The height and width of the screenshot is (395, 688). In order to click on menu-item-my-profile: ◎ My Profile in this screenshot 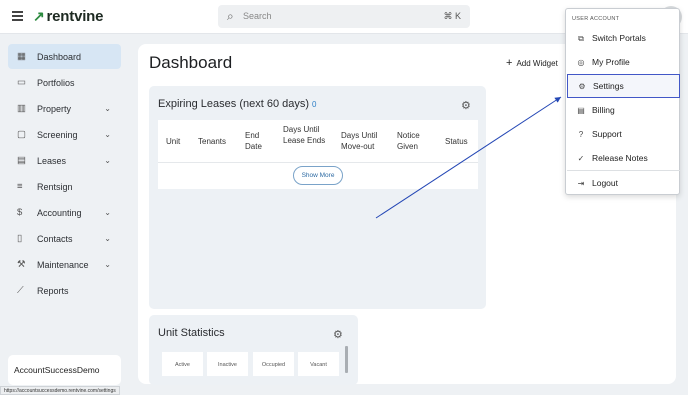, I will do `click(623, 62)`.